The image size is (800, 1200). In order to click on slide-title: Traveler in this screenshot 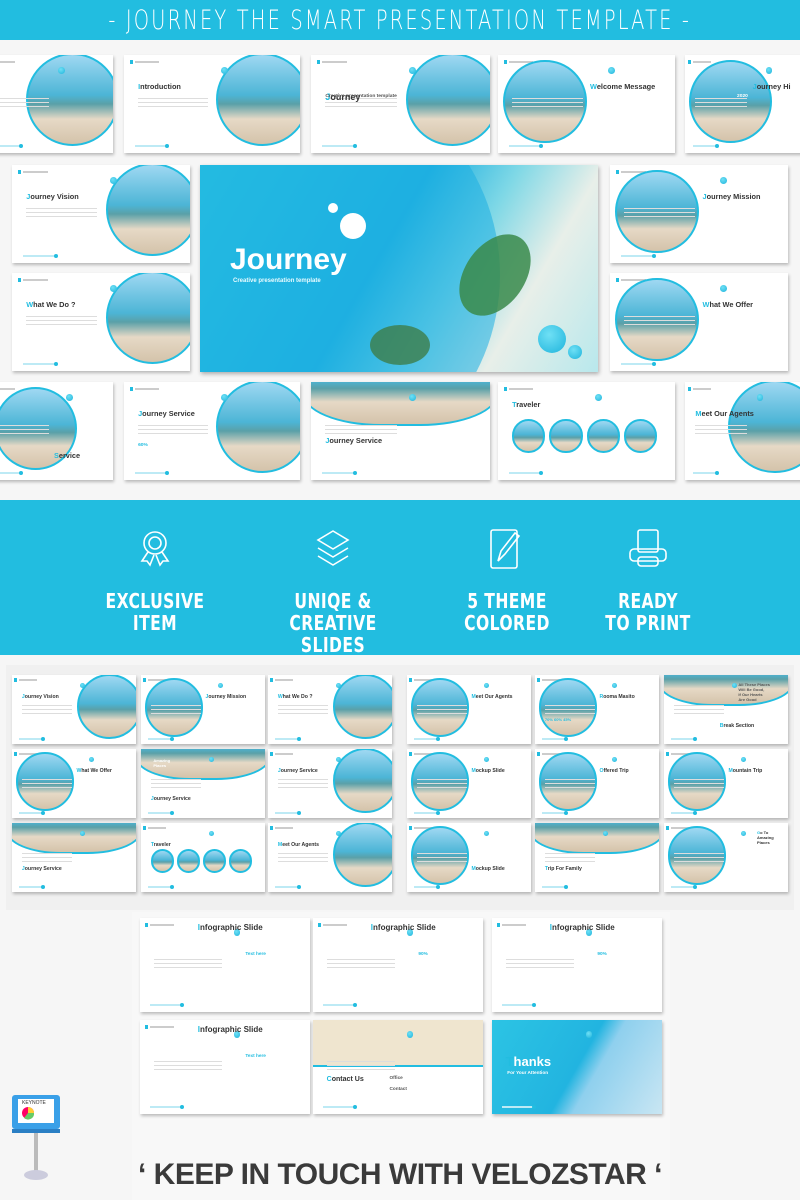, I will do `click(526, 404)`.